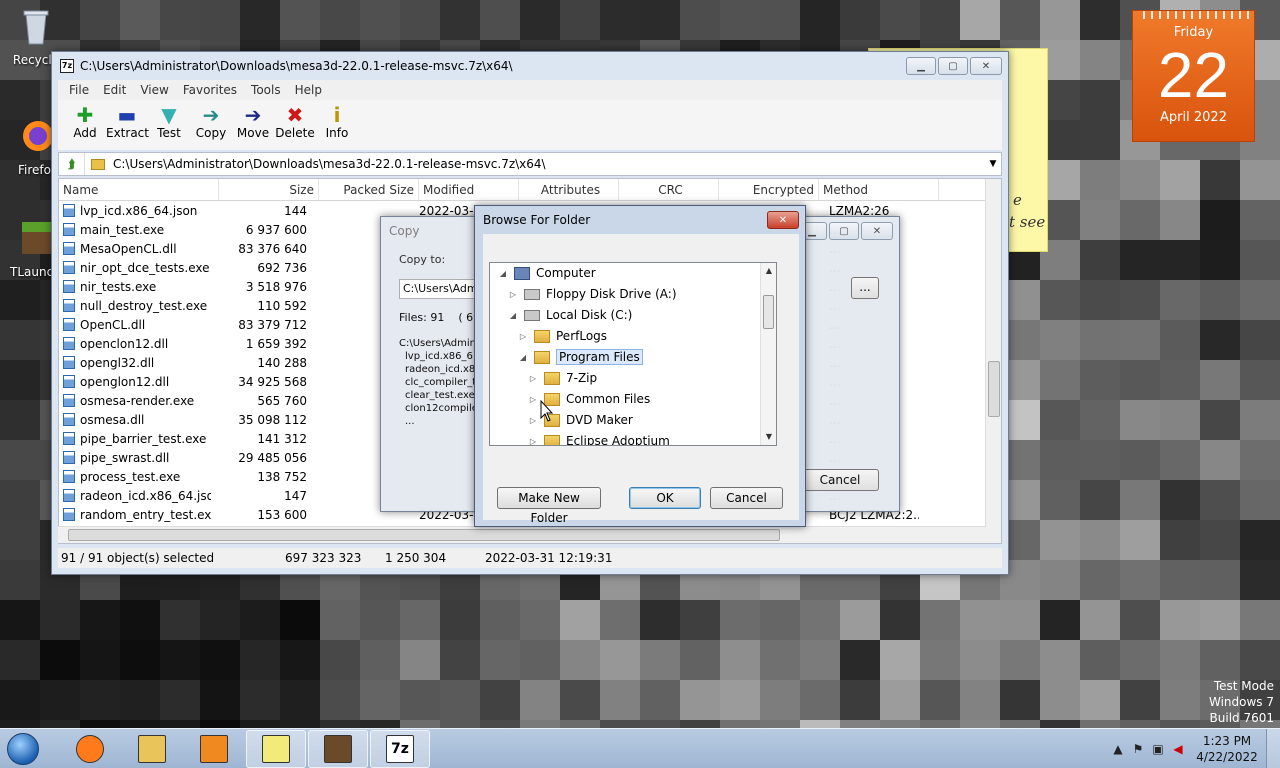 The width and height of the screenshot is (1280, 768). Describe the element at coordinates (135, 477) in the screenshot. I see `file-name-cell: process_test.exe` at that location.